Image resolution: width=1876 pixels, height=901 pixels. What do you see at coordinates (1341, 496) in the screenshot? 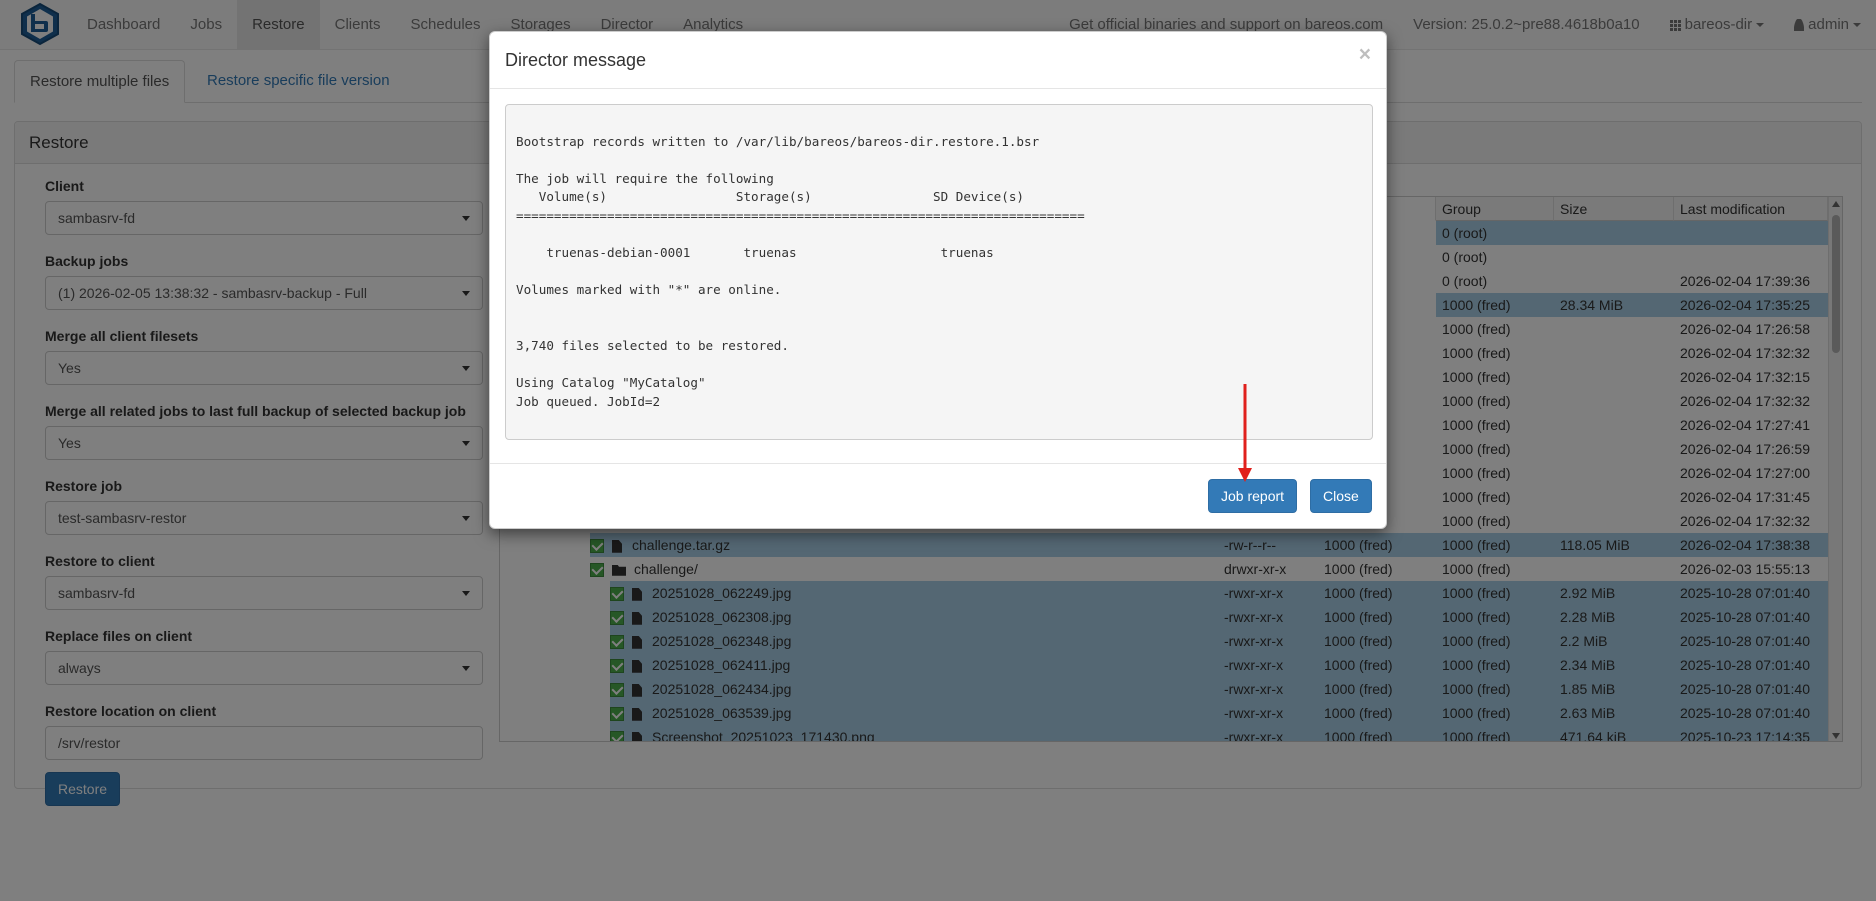
I see `close-button: Close` at bounding box center [1341, 496].